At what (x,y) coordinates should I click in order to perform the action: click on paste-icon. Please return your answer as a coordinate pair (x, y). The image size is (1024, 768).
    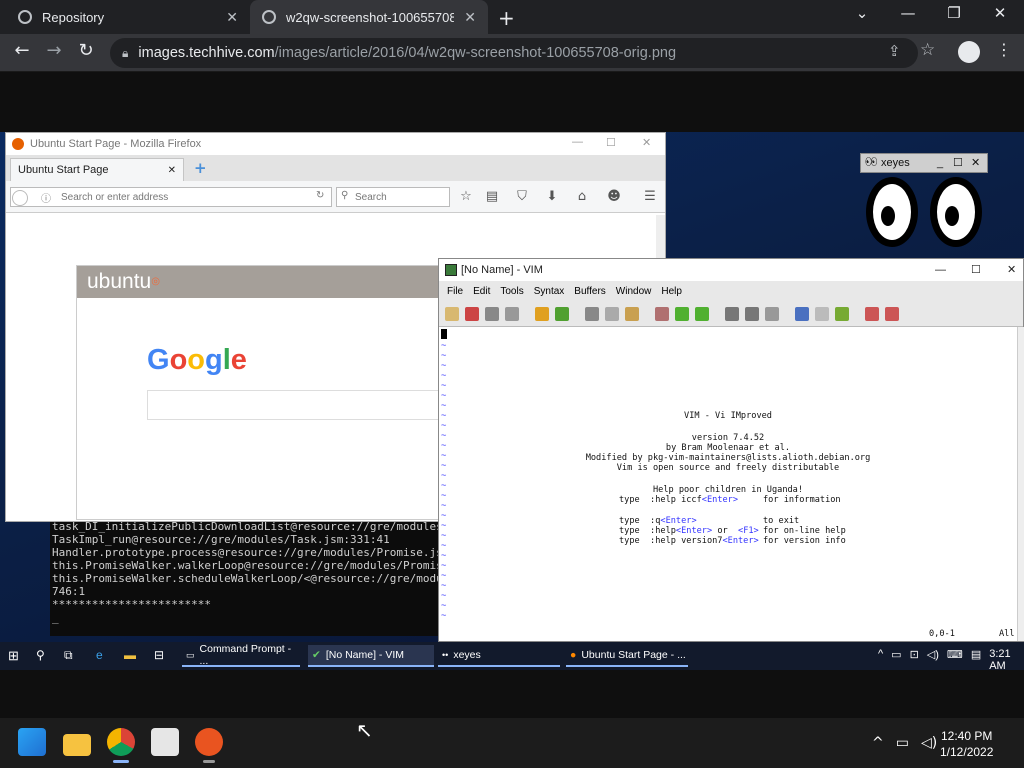
    Looking at the image, I should click on (632, 313).